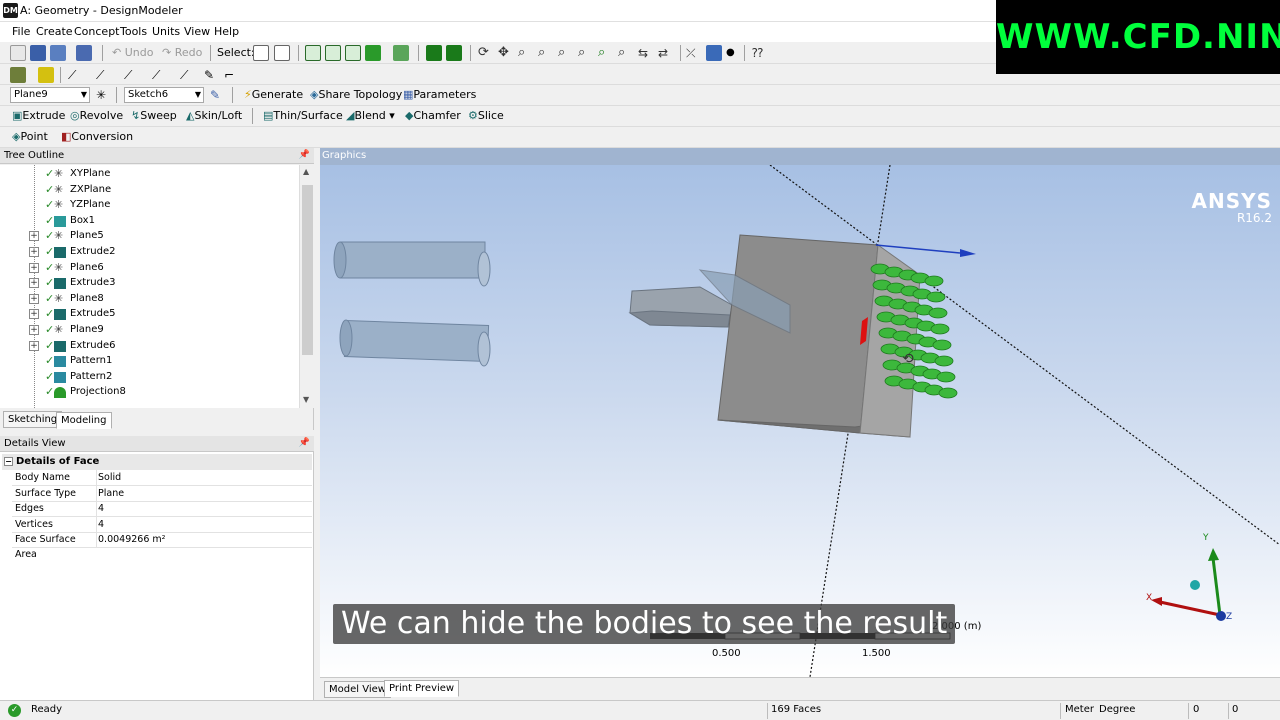 Image resolution: width=1280 pixels, height=720 pixels. Describe the element at coordinates (30, 136) in the screenshot. I see `point-button: ◈Point` at that location.